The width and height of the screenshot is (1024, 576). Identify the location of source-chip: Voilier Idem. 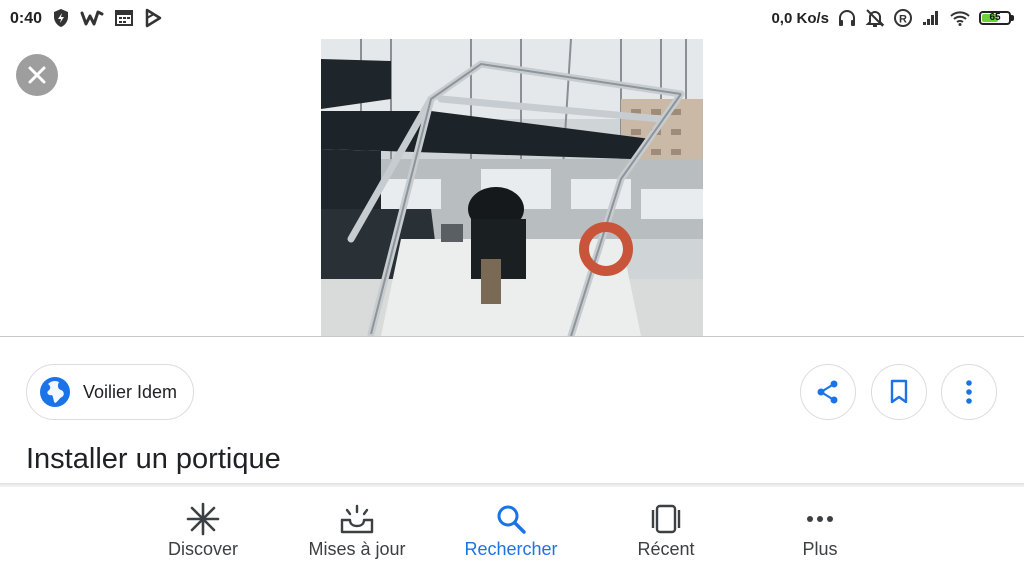
(110, 392).